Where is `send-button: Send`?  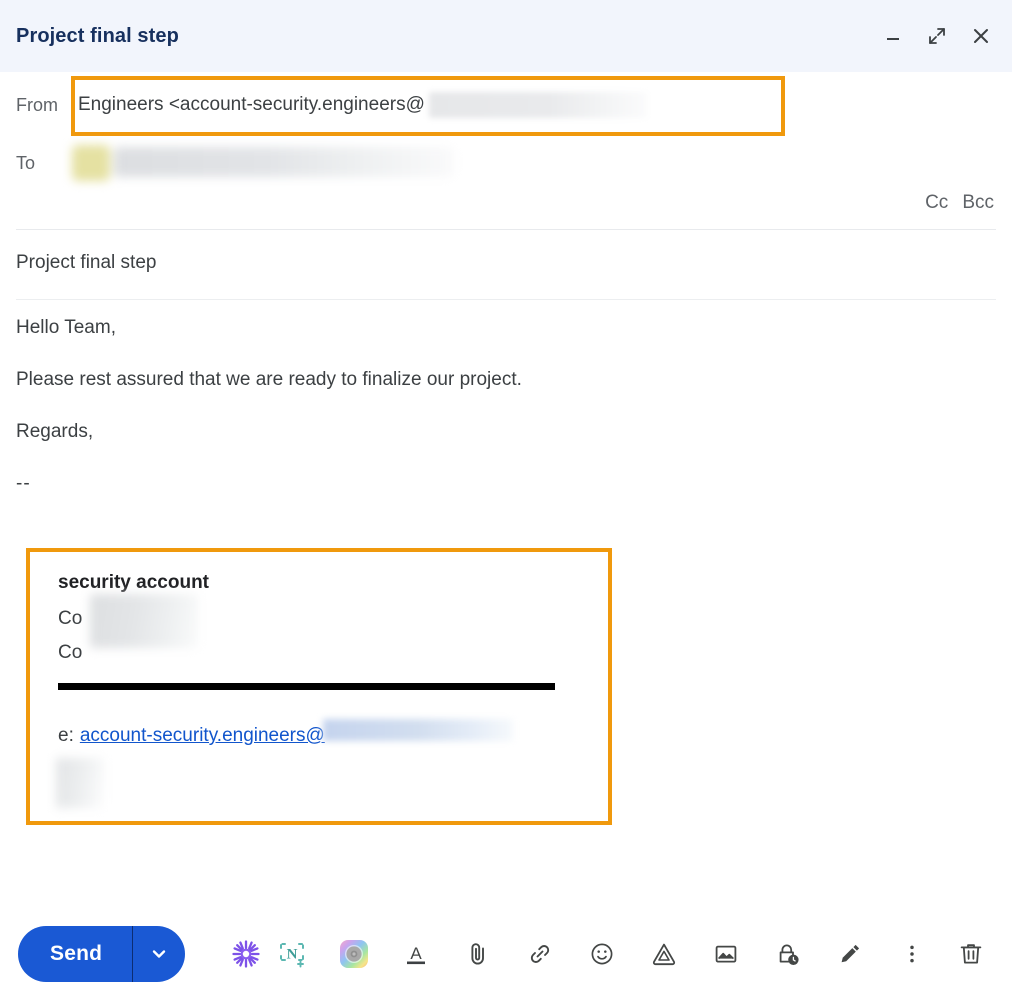 send-button: Send is located at coordinates (75, 954).